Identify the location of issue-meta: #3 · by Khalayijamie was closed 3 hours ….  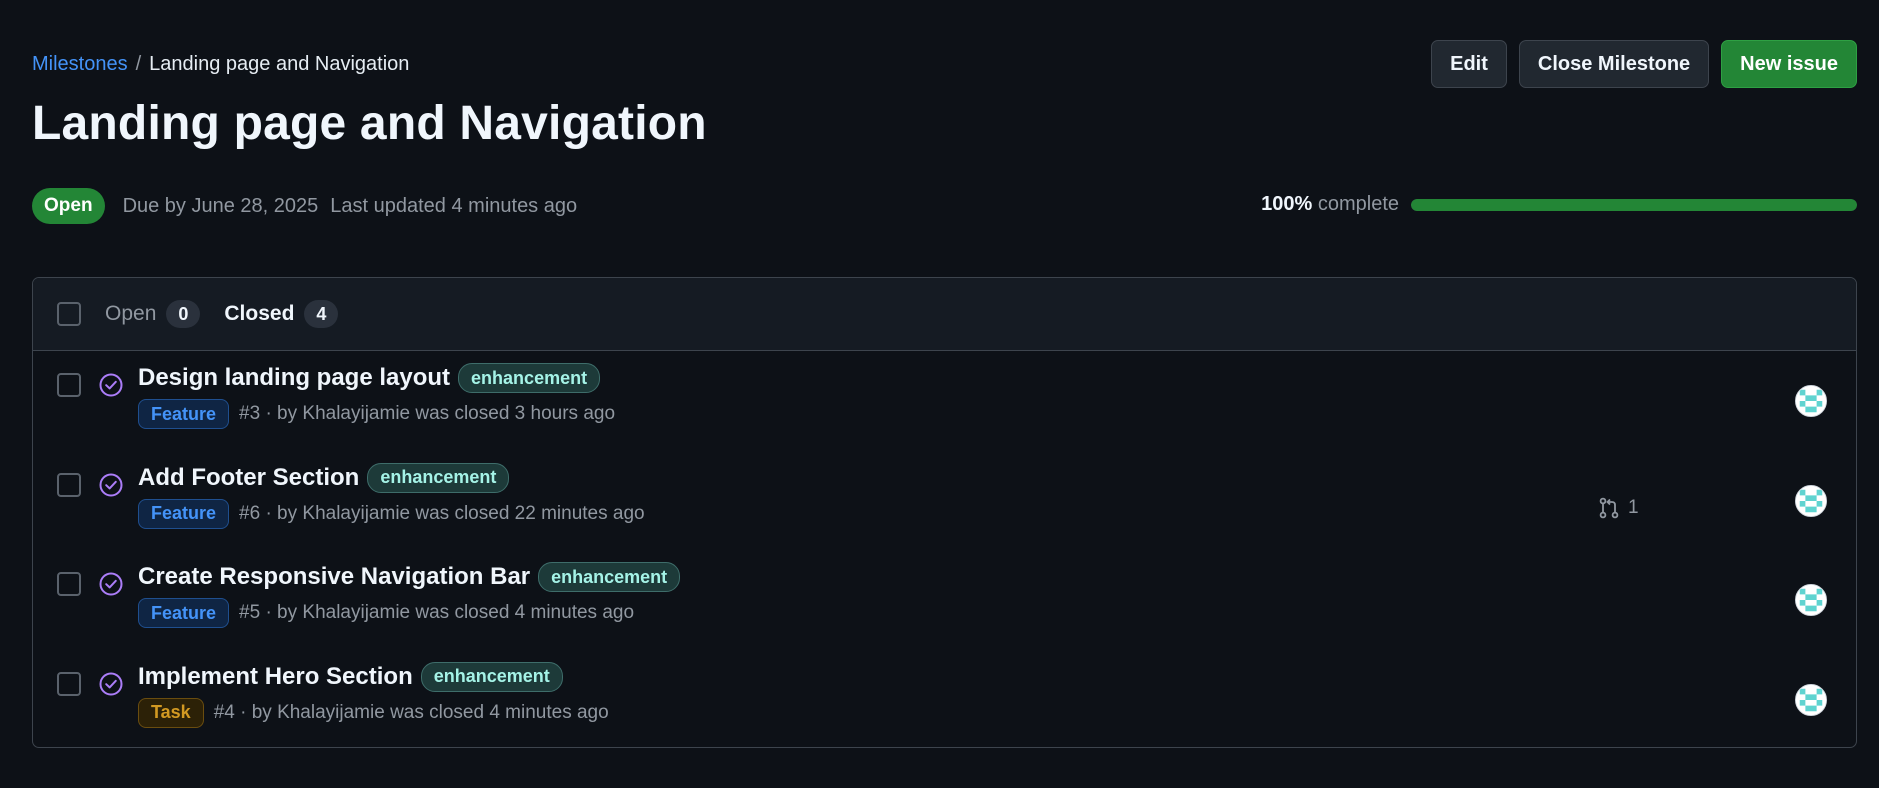
(427, 413).